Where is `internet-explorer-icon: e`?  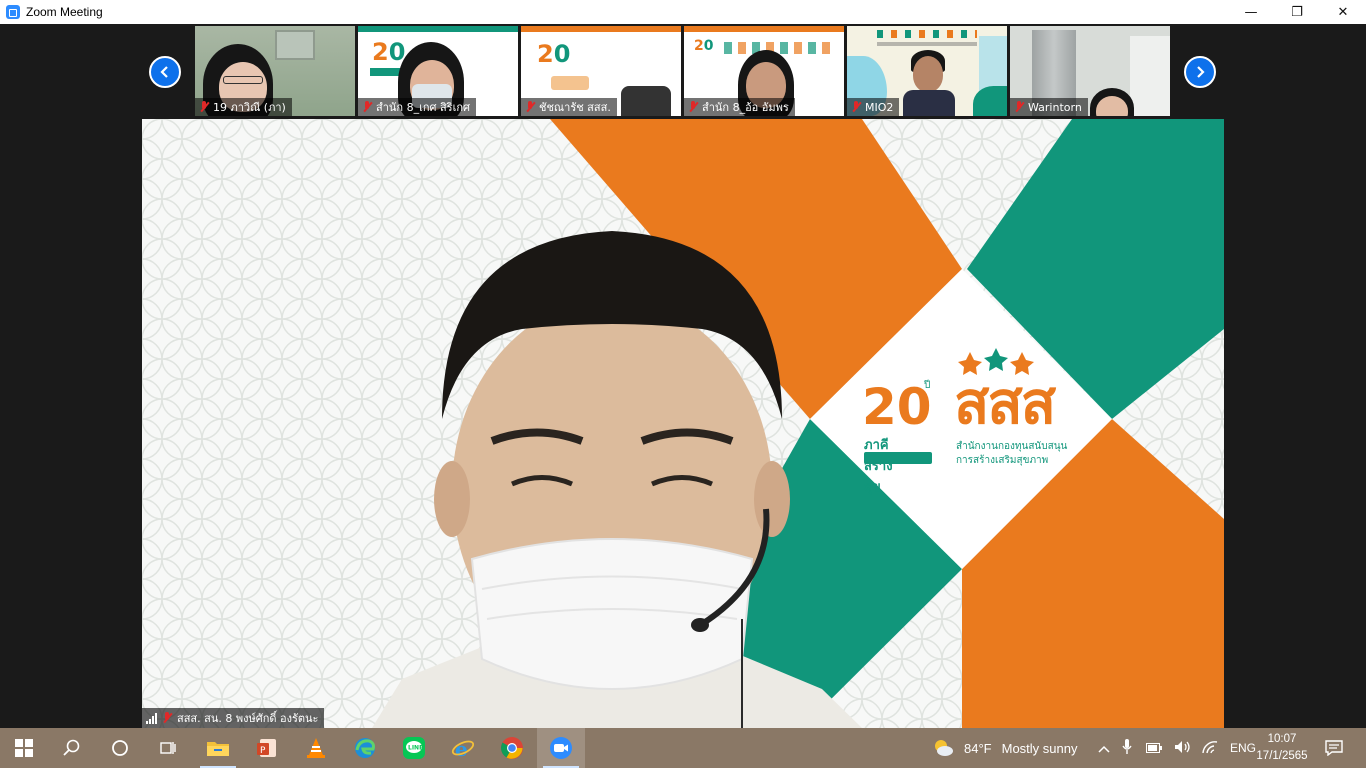 internet-explorer-icon: e is located at coordinates (463, 748).